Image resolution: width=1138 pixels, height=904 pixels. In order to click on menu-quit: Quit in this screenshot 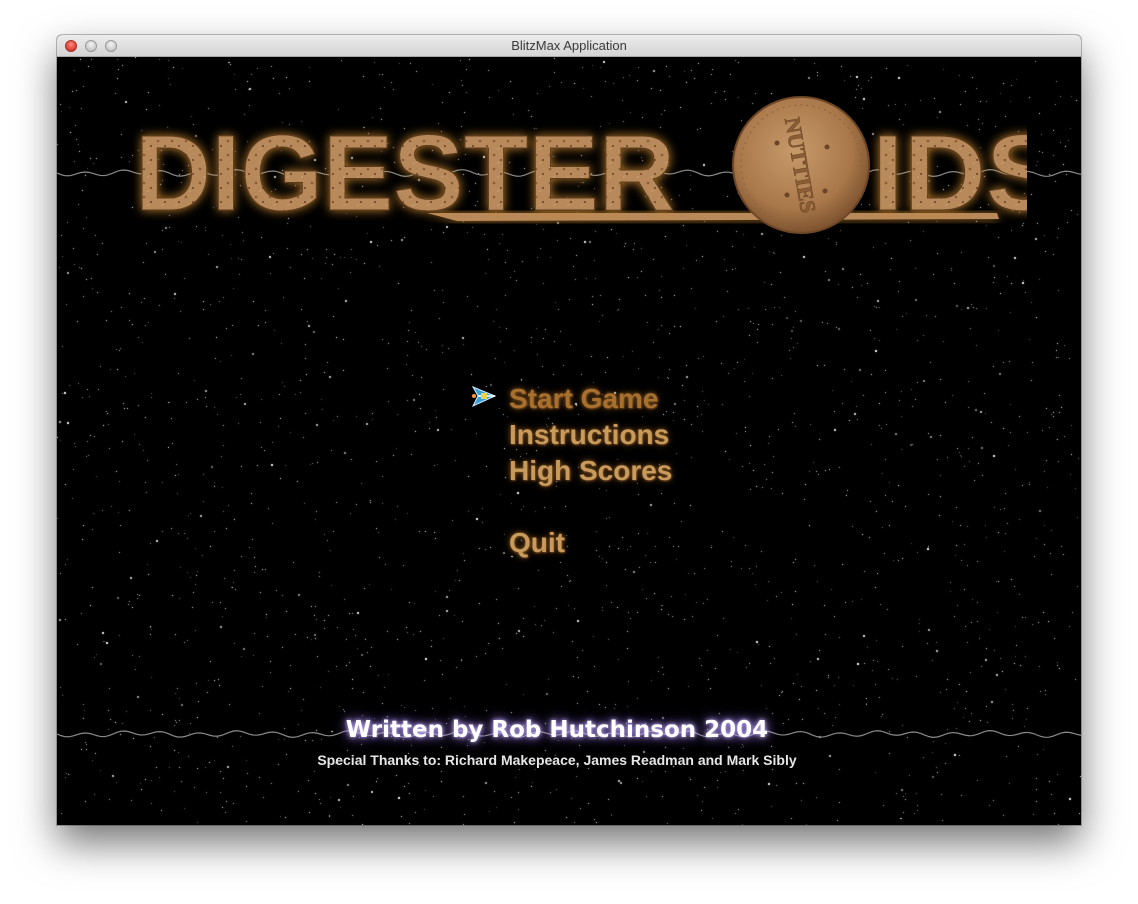, I will do `click(537, 543)`.